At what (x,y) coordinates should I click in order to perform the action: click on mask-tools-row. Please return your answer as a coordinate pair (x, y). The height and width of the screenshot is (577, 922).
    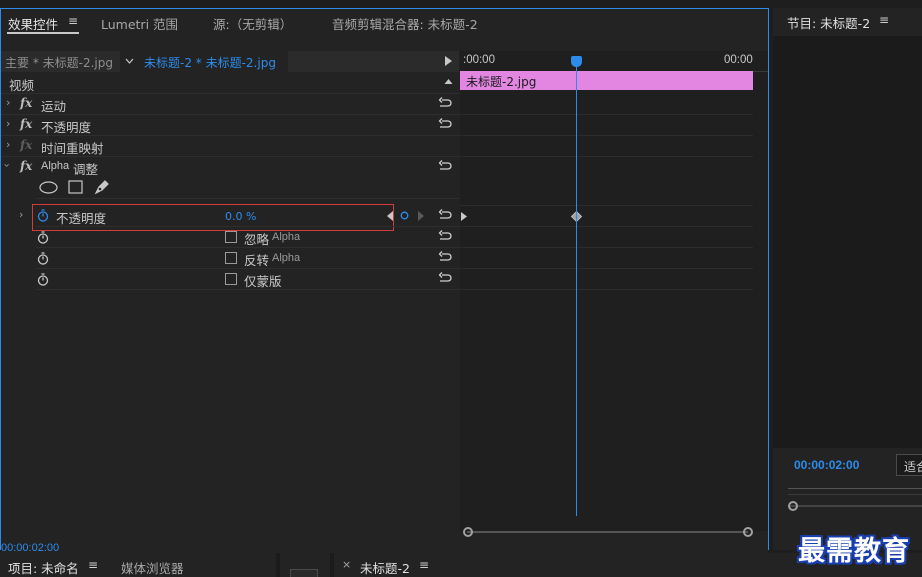
    Looking at the image, I should click on (230, 187).